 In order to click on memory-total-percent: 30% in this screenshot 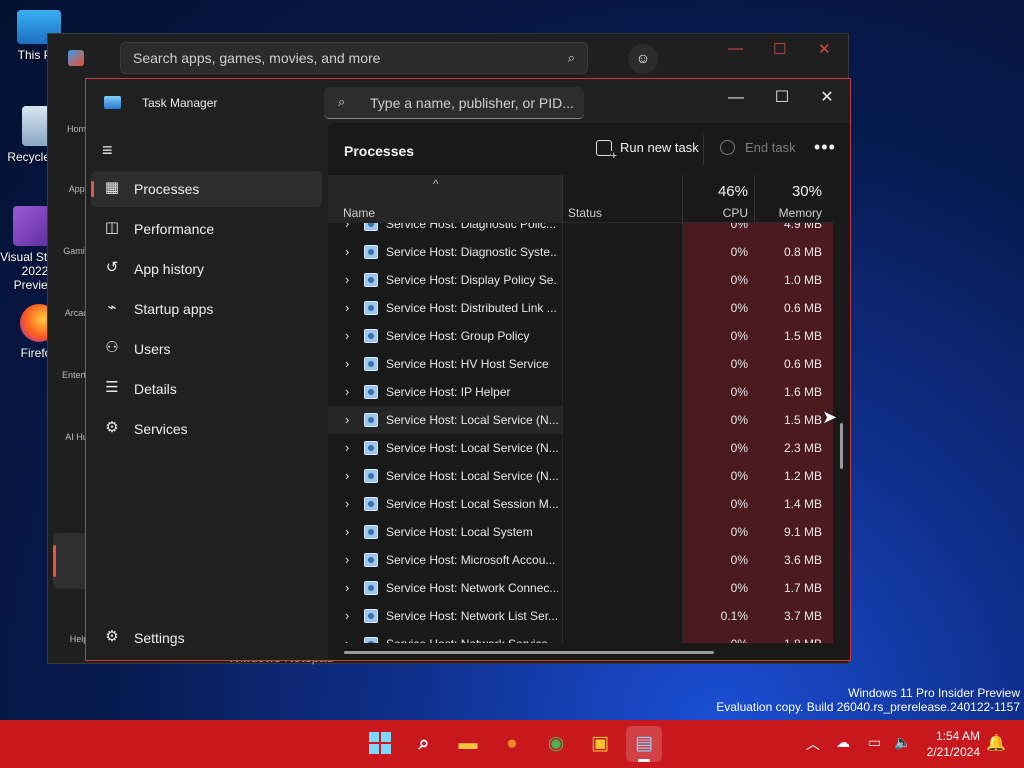, I will do `click(788, 191)`.